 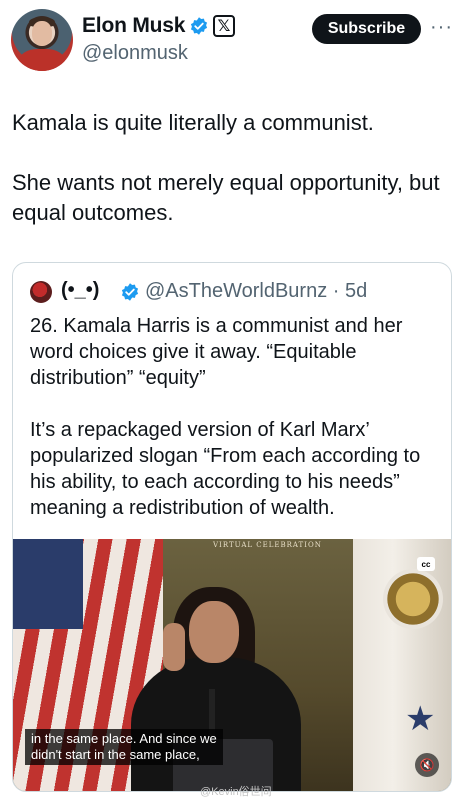 What do you see at coordinates (133, 26) in the screenshot?
I see `author-name: Elon Musk` at bounding box center [133, 26].